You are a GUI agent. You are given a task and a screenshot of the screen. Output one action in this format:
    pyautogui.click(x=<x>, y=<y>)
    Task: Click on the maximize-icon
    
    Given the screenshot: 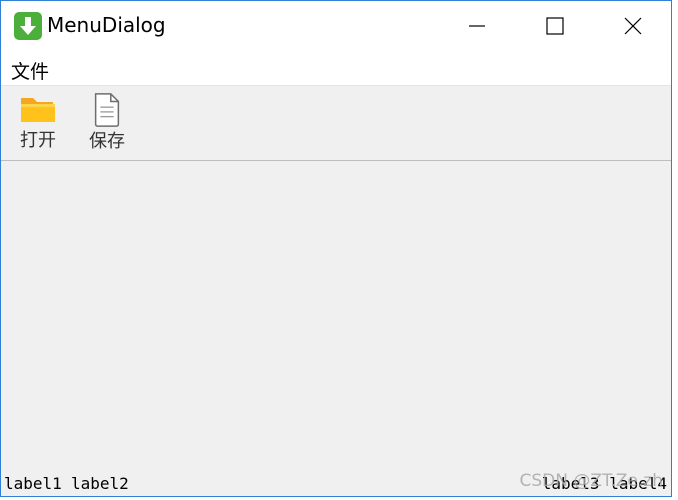 What is the action you would take?
    pyautogui.click(x=555, y=26)
    